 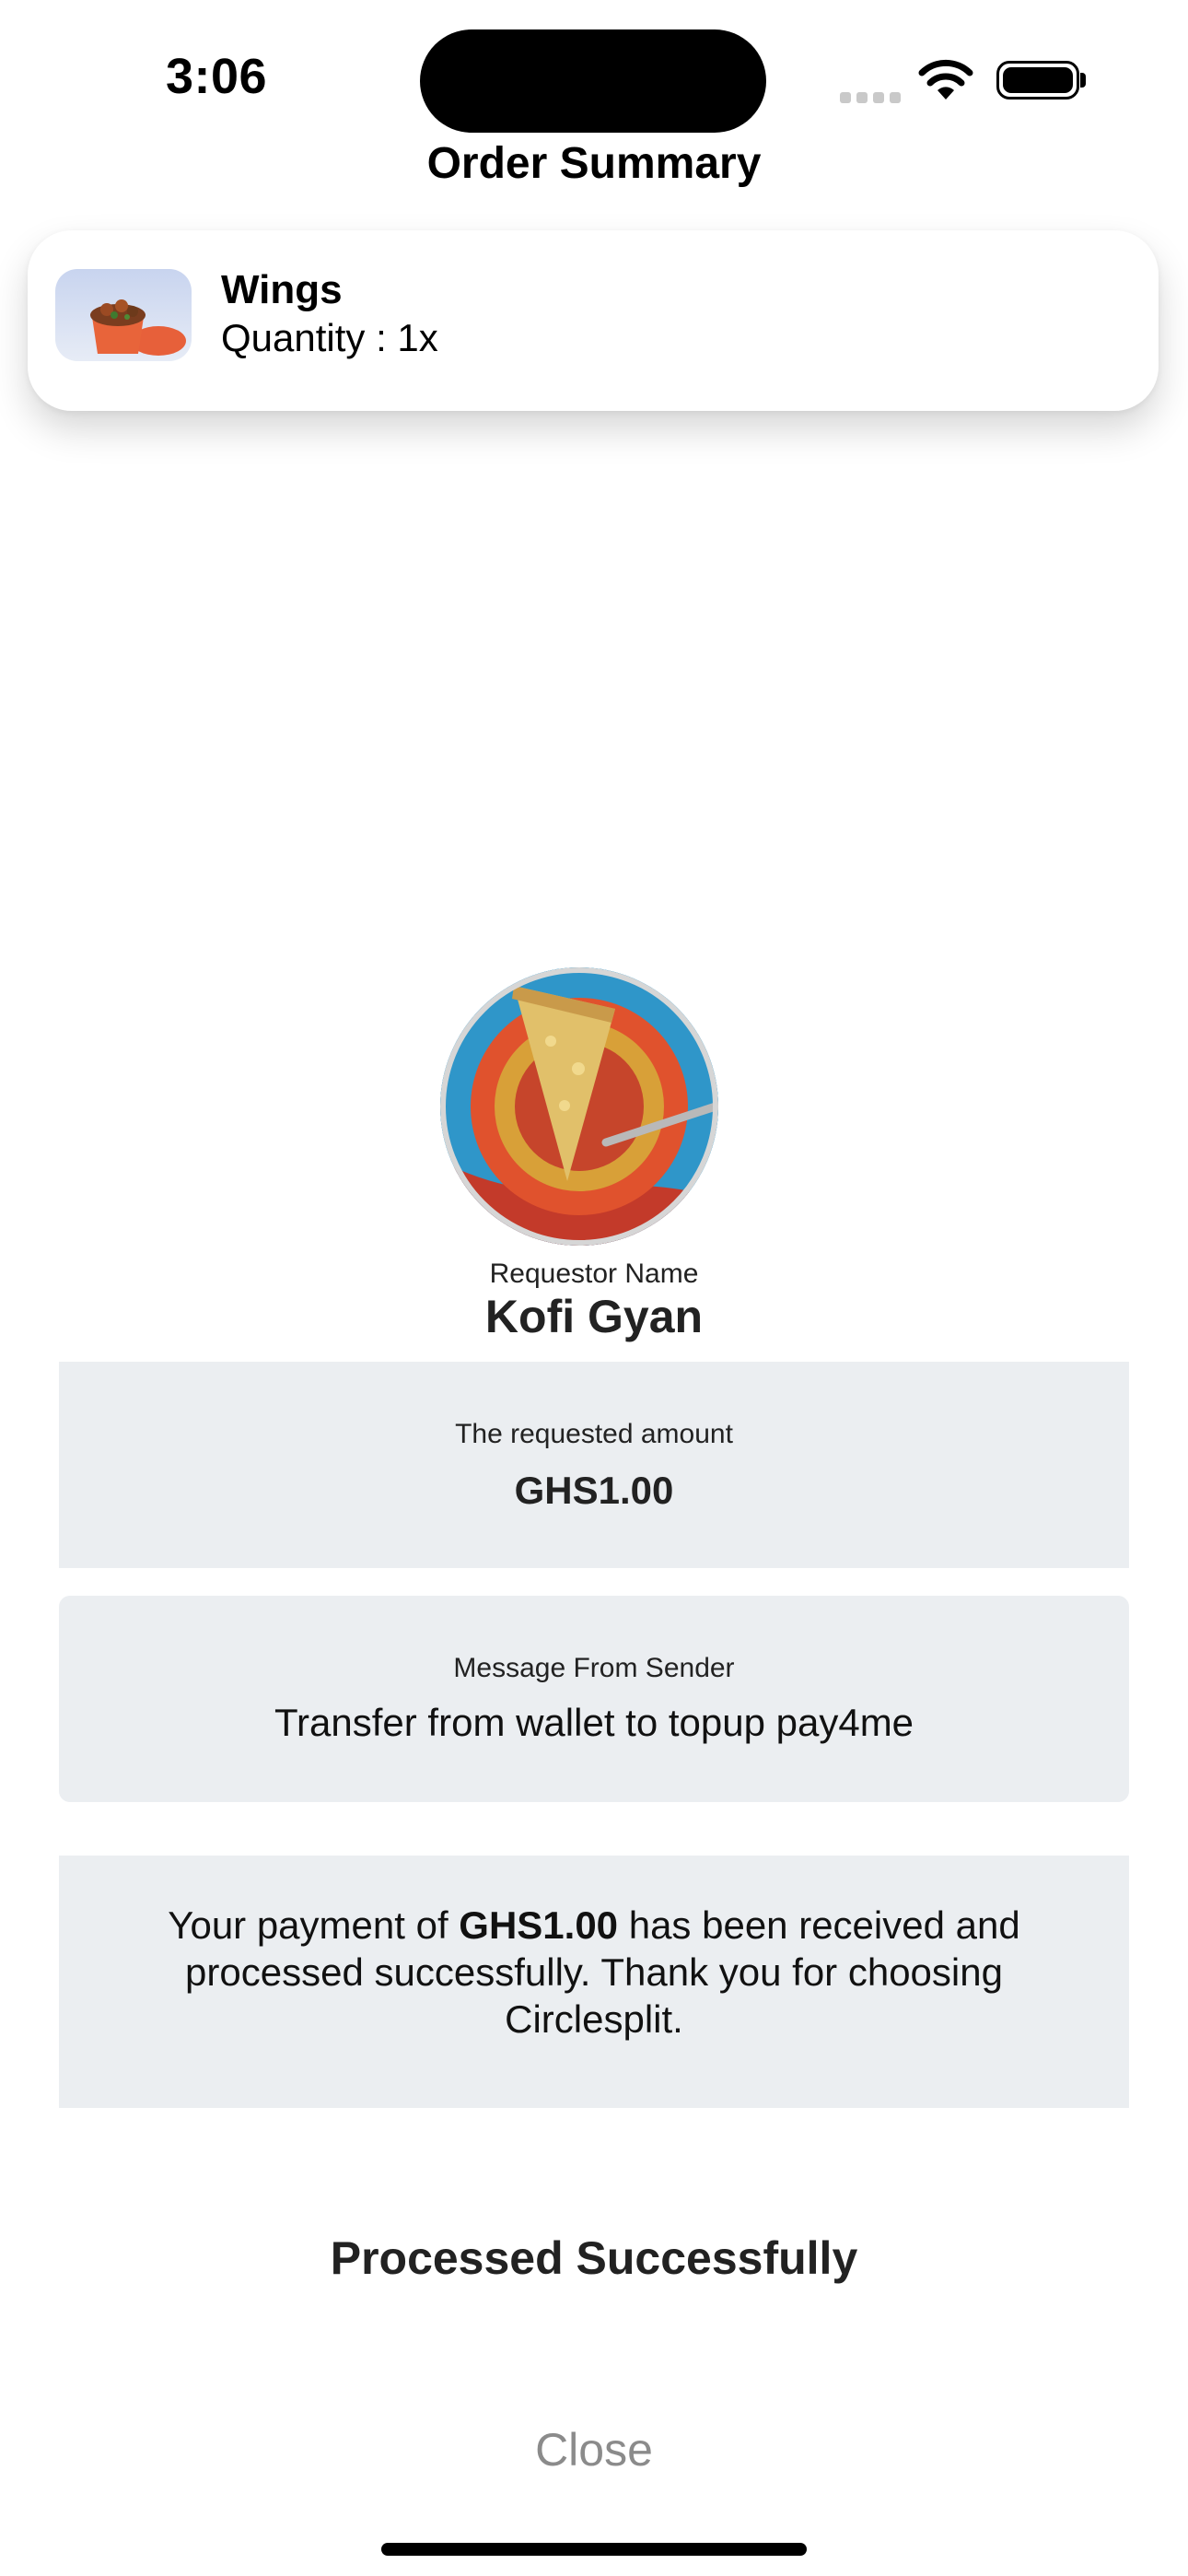 I want to click on close-button: Close, so click(x=594, y=2455).